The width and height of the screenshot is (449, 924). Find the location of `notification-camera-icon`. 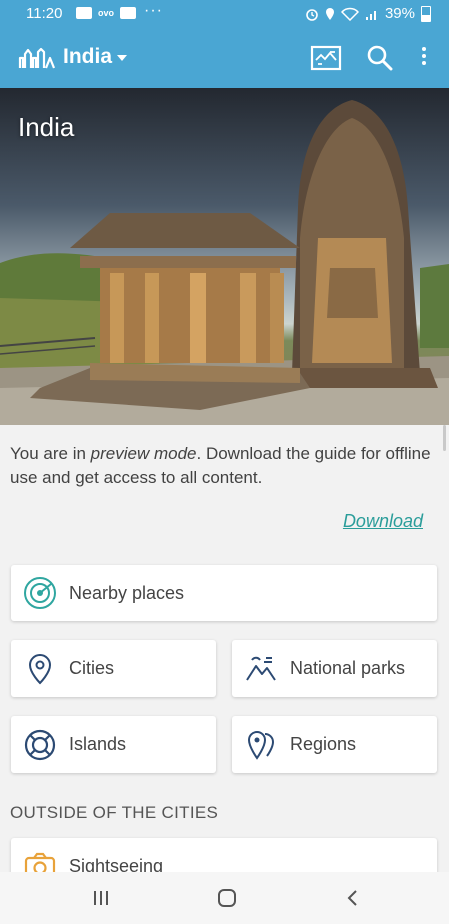

notification-camera-icon is located at coordinates (128, 13).